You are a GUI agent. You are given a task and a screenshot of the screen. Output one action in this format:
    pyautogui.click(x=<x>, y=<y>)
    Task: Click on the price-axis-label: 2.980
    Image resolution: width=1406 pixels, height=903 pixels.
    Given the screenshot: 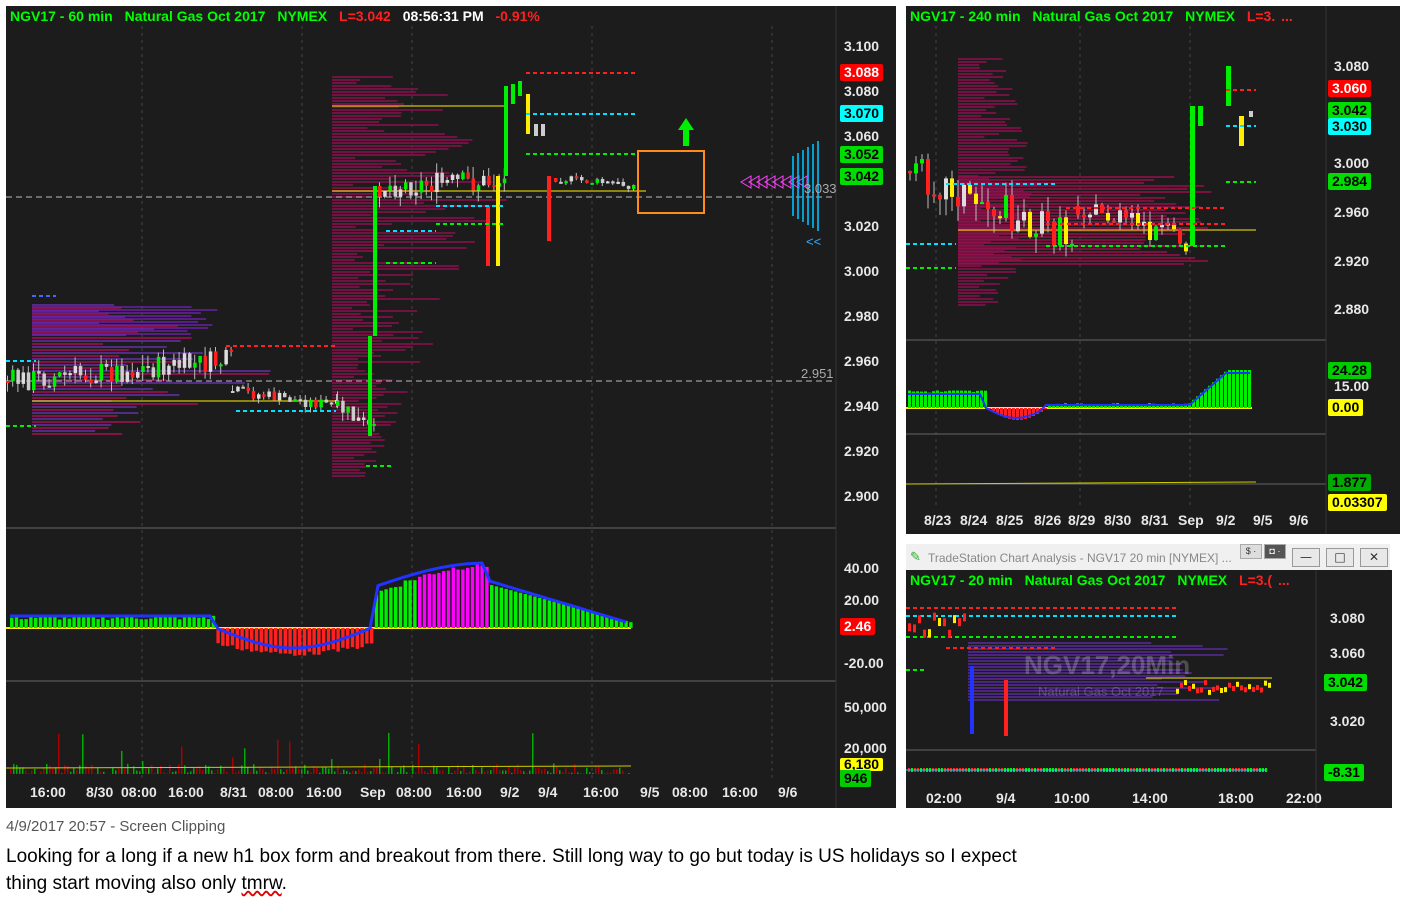 What is the action you would take?
    pyautogui.click(x=862, y=316)
    